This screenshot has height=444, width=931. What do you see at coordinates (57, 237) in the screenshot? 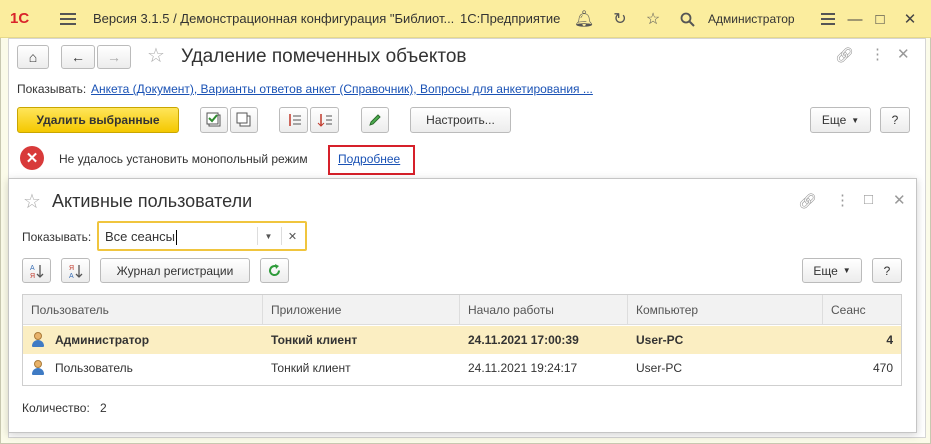
I see `modal-show-label: Показывать:` at bounding box center [57, 237].